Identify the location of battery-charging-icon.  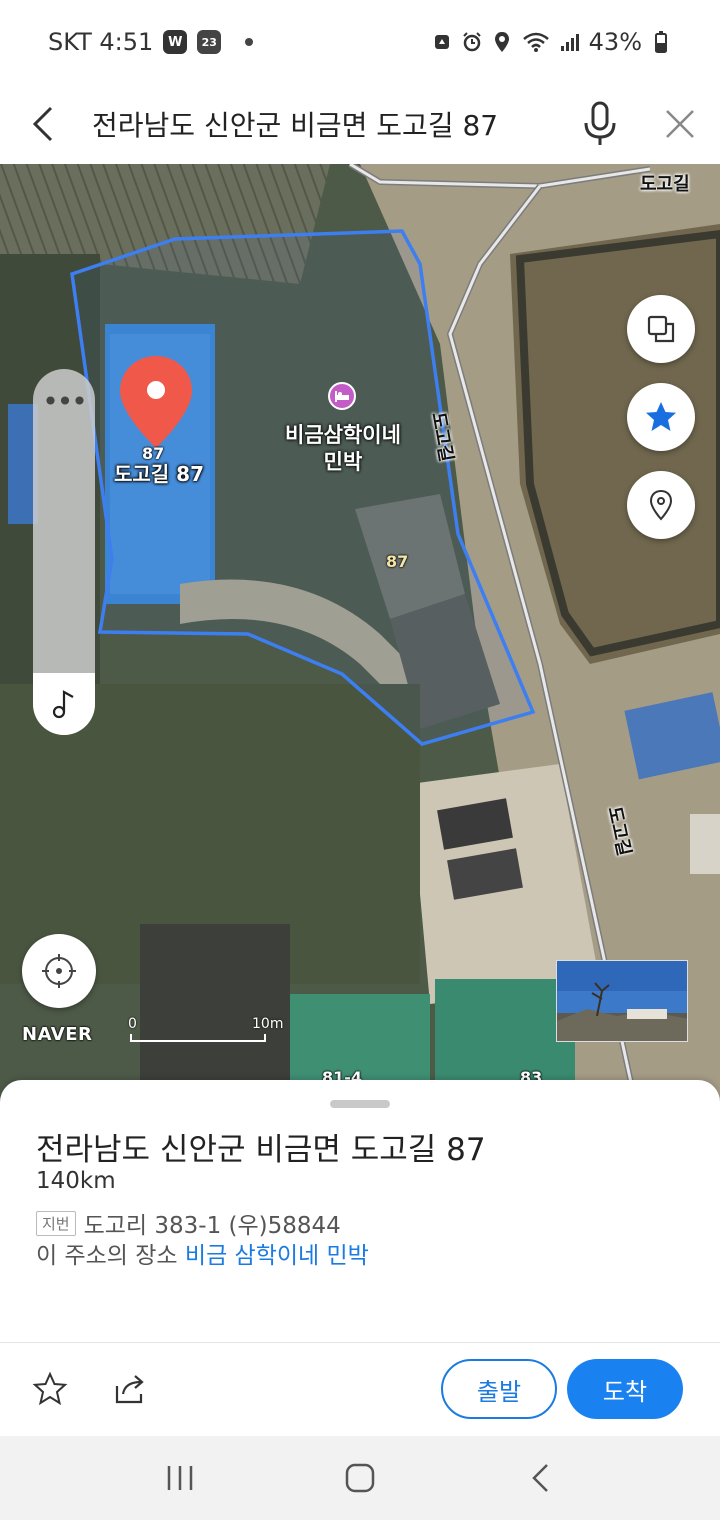
(661, 42).